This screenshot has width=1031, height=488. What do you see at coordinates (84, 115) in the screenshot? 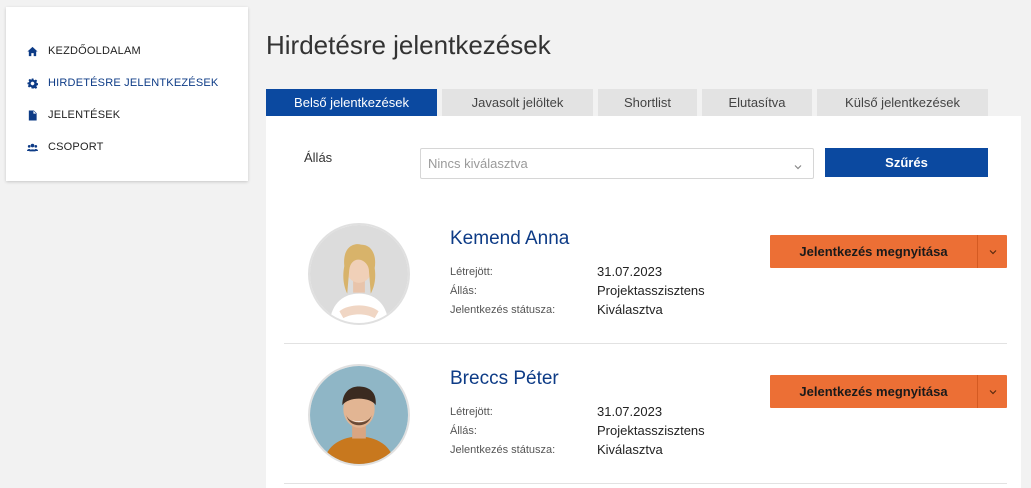
I see `sidebar-item-label: JELENTÉSEK` at bounding box center [84, 115].